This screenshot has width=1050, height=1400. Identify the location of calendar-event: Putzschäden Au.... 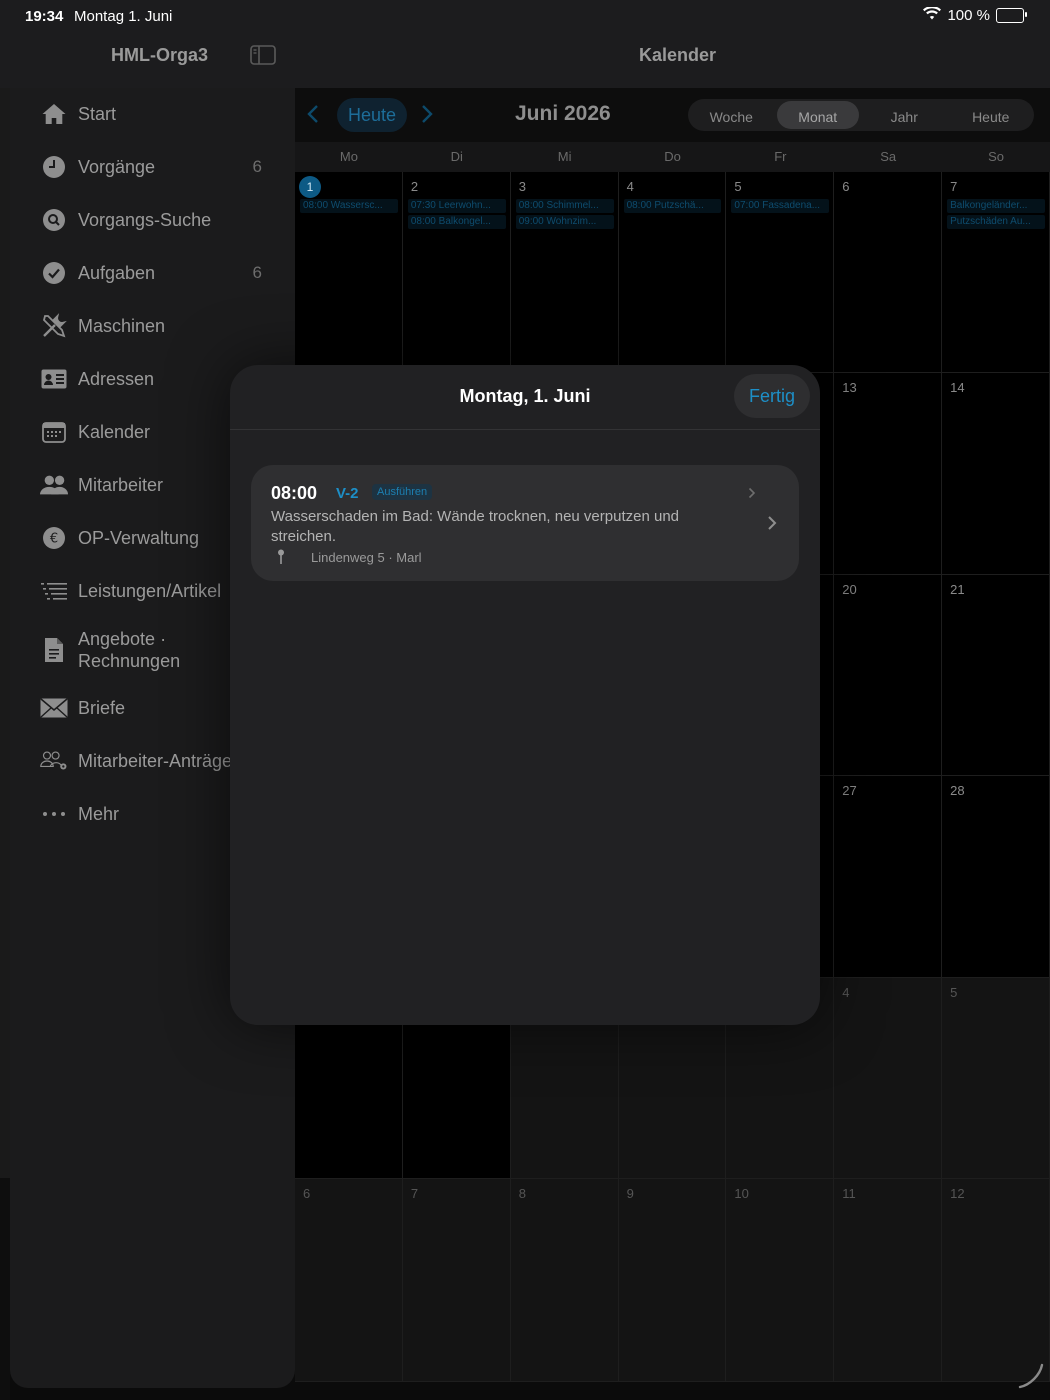
(996, 222).